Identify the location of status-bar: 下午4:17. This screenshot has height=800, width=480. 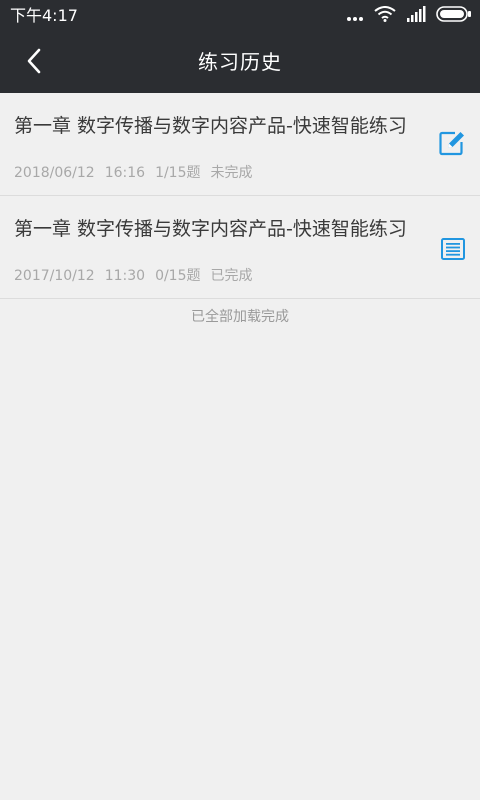
(240, 16).